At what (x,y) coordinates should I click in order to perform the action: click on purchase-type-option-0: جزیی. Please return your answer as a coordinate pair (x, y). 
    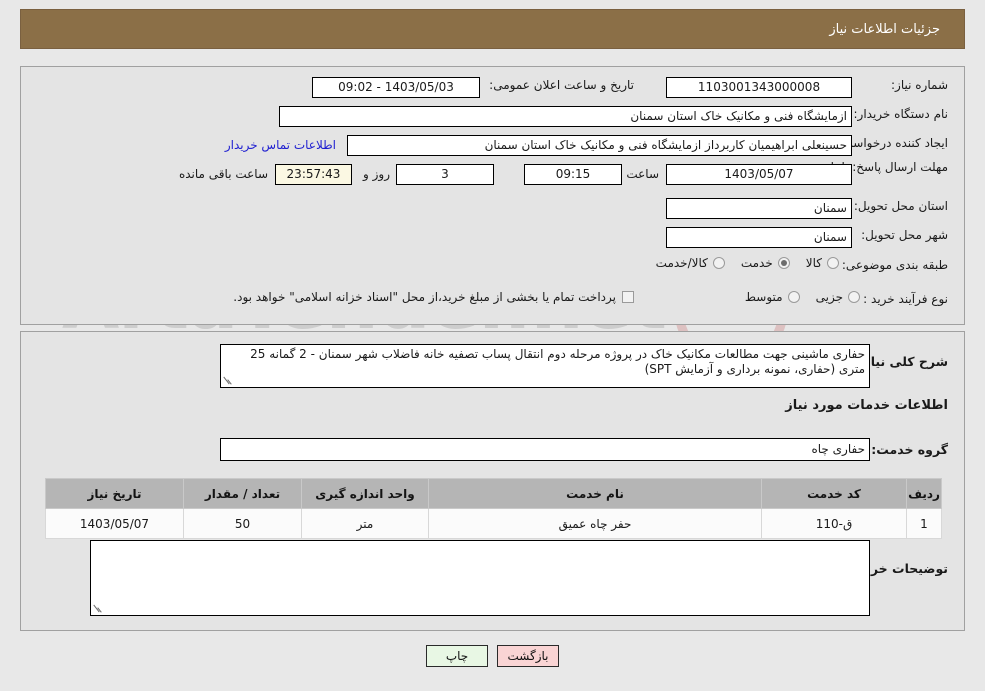
    Looking at the image, I should click on (838, 297).